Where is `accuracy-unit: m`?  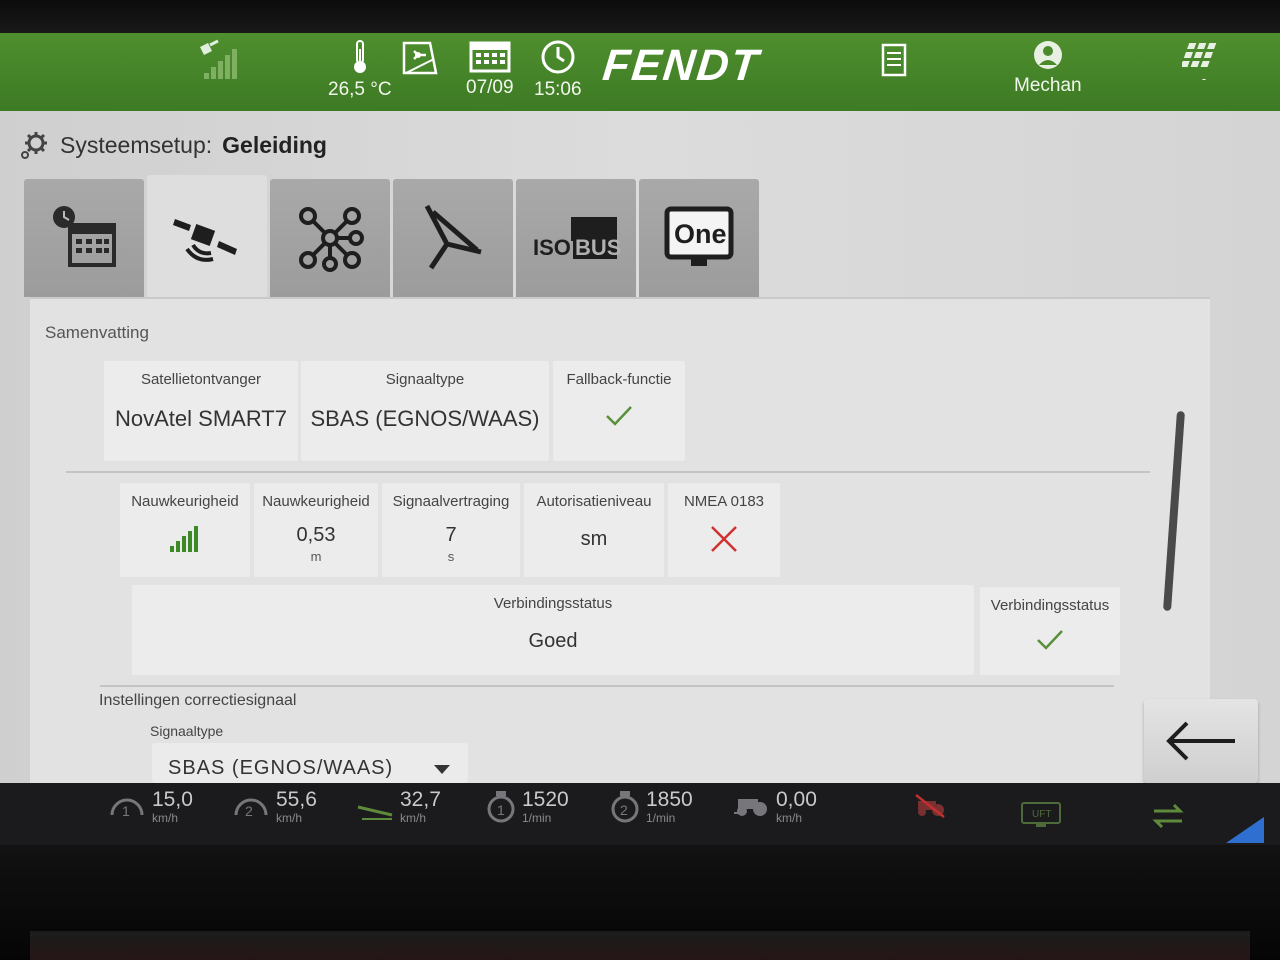 accuracy-unit: m is located at coordinates (316, 556).